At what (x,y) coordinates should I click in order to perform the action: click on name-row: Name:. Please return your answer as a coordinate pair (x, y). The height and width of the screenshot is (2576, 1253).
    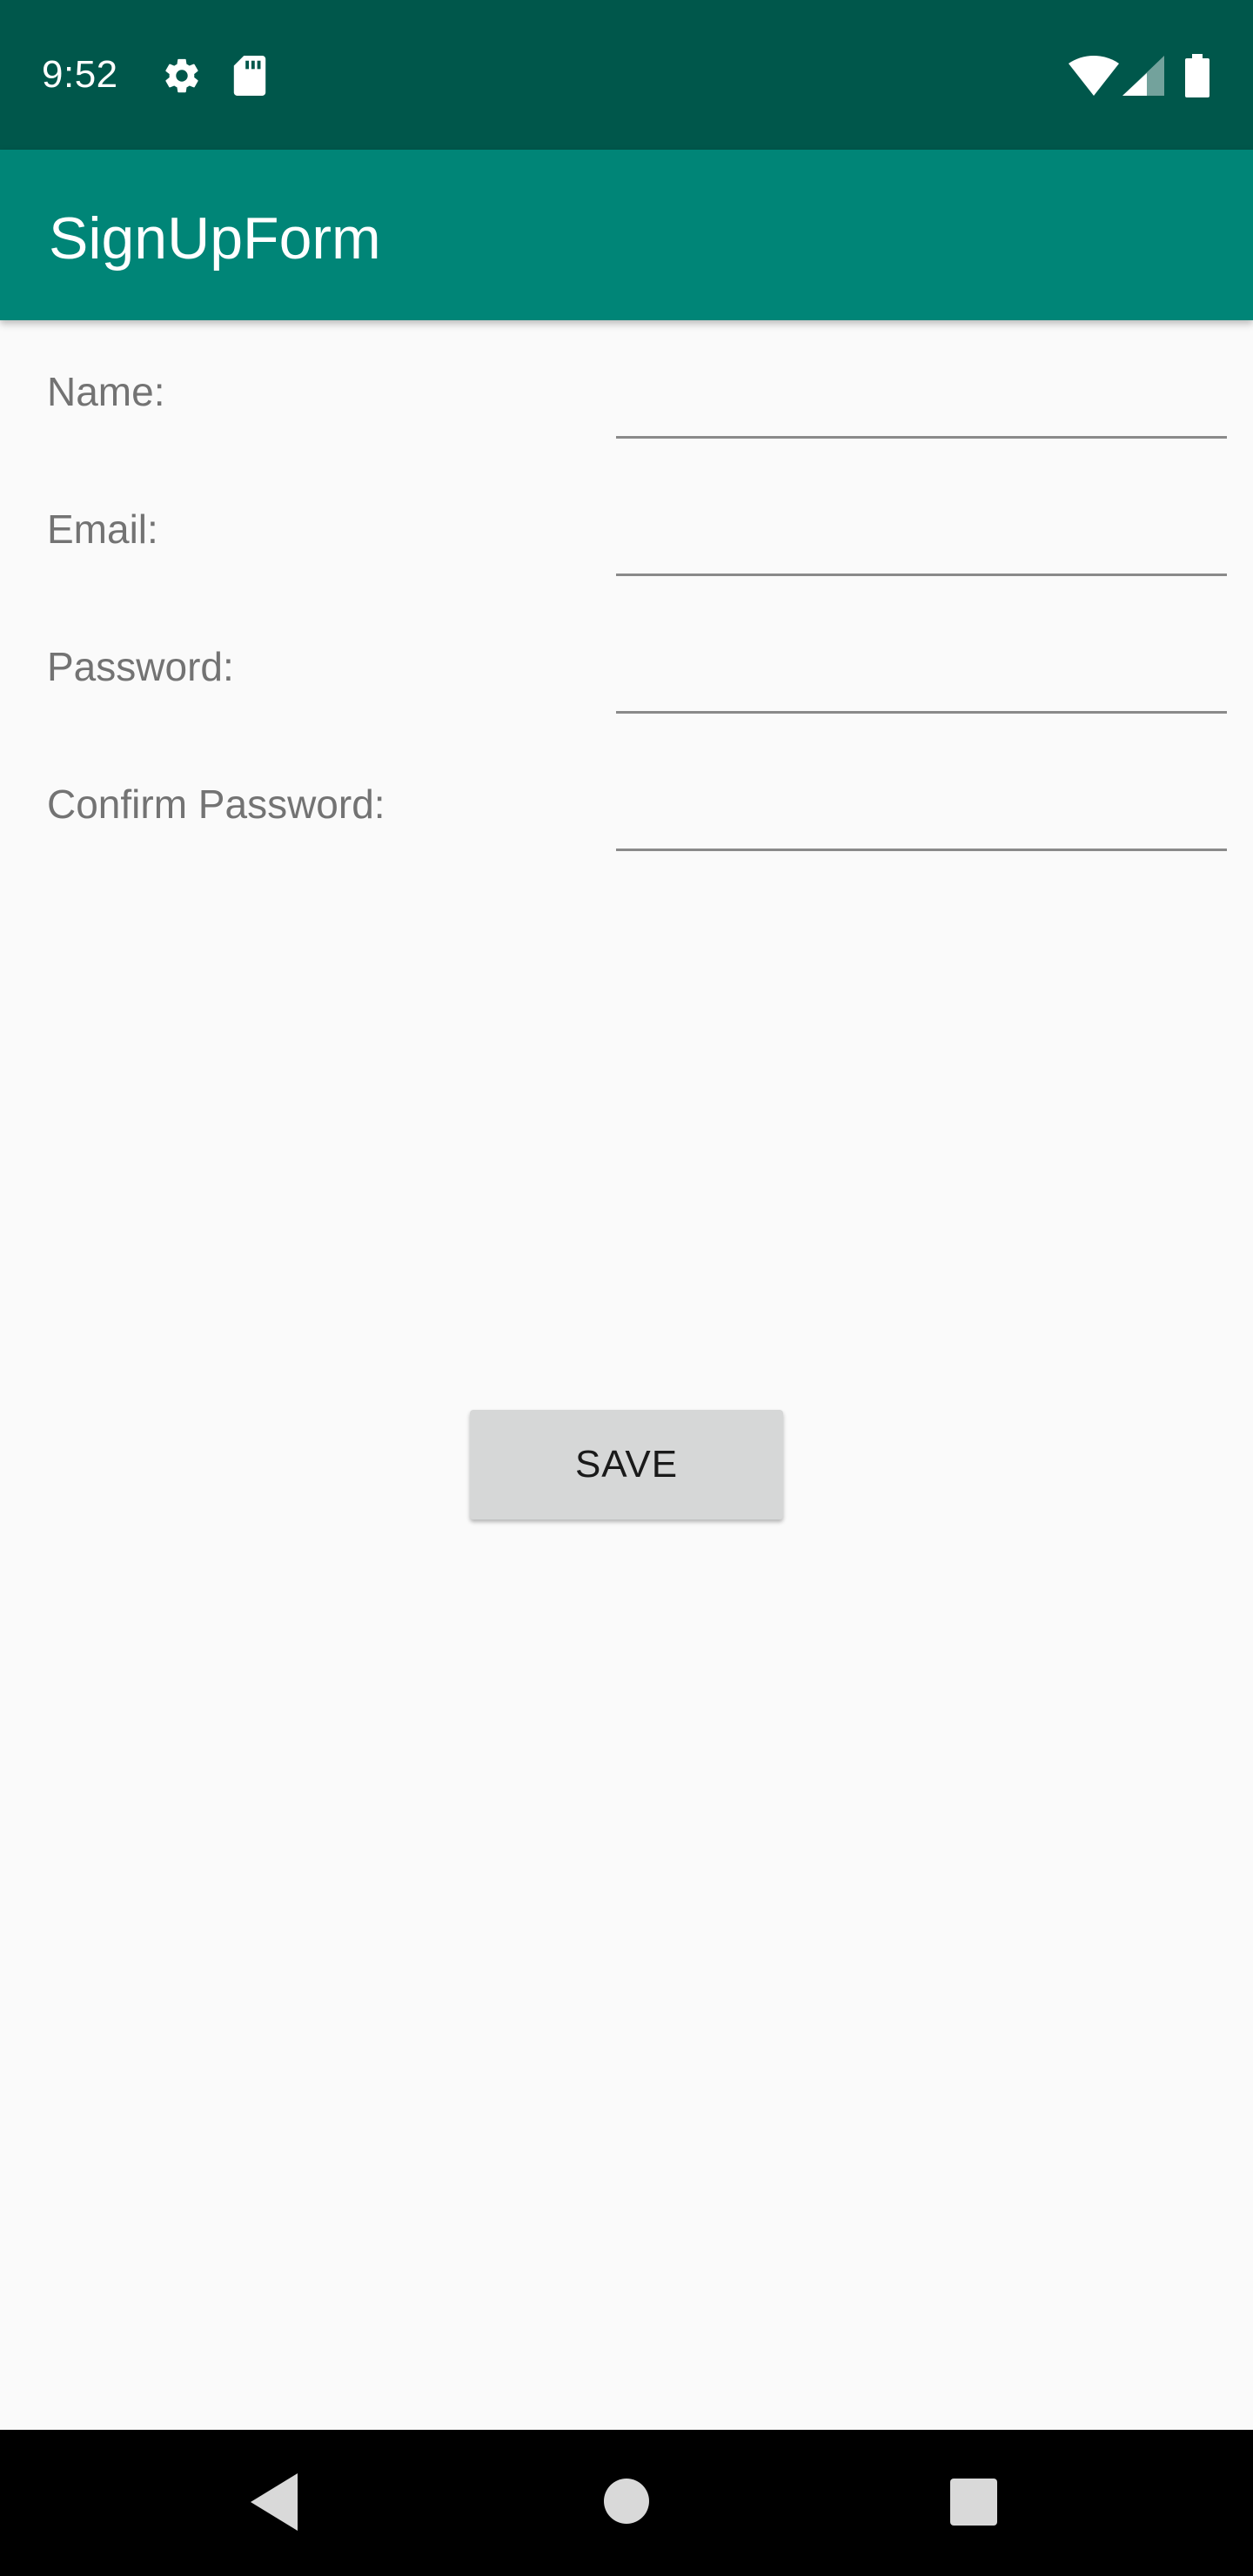
    Looking at the image, I should click on (626, 424).